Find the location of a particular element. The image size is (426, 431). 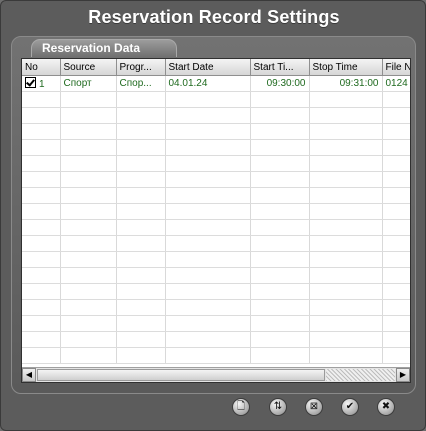

edit-reservation-button: ⇅ is located at coordinates (278, 407).